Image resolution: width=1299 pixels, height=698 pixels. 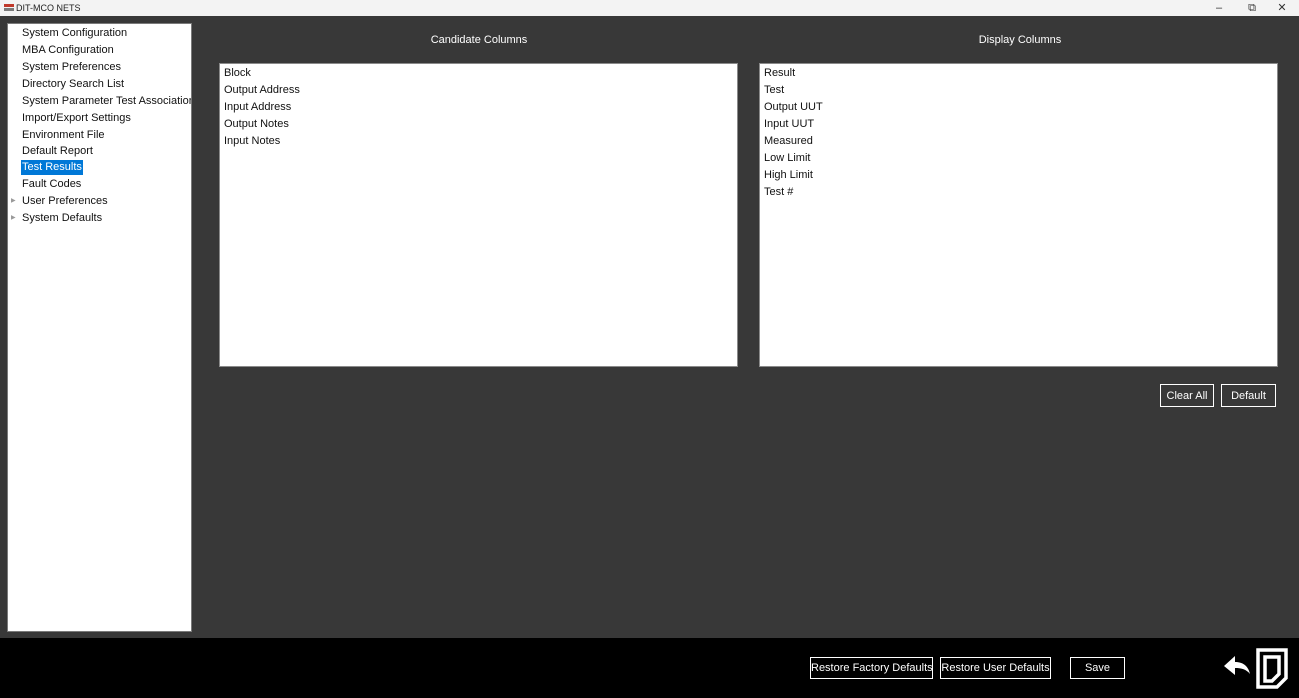 I want to click on minimize-button: –, so click(x=1219, y=8).